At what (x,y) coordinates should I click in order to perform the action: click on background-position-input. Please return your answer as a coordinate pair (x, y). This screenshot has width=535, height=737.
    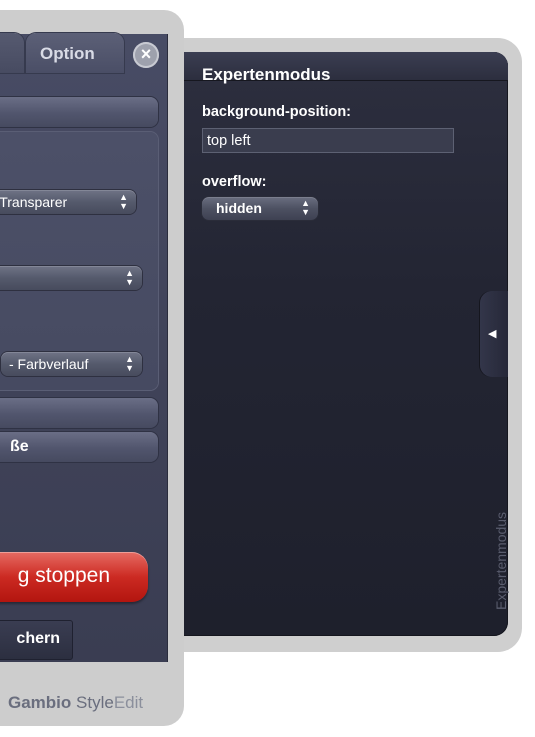
    Looking at the image, I should click on (328, 140).